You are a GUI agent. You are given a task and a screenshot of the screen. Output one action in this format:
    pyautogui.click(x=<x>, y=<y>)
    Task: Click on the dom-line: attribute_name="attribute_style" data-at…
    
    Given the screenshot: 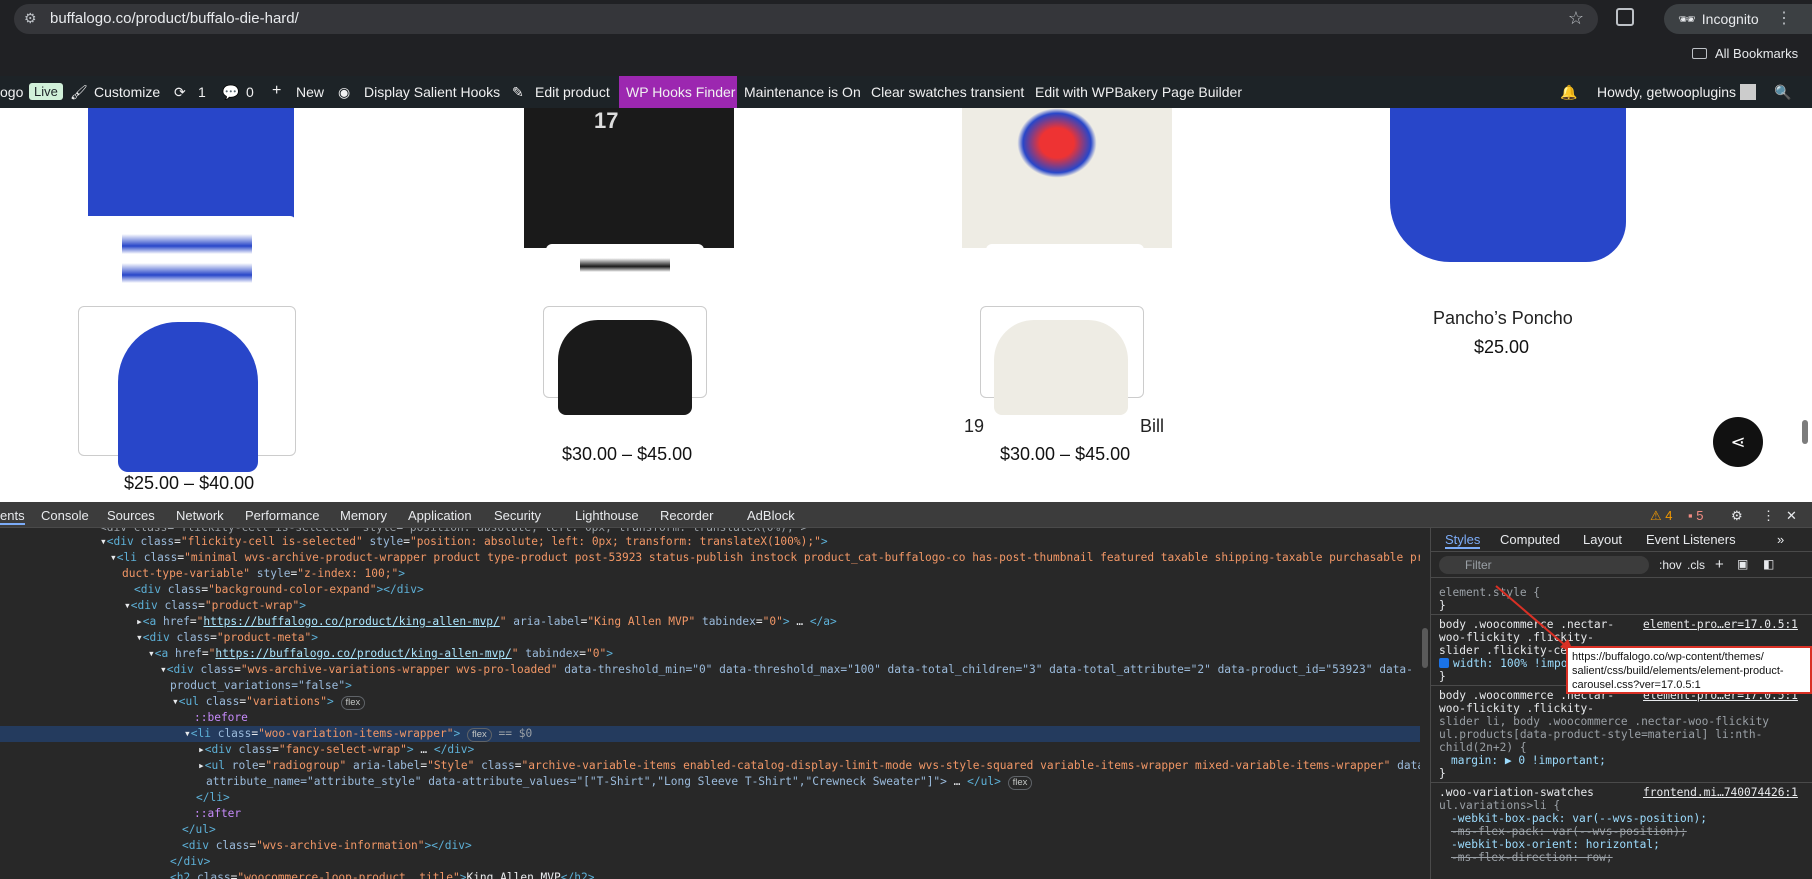 What is the action you would take?
    pyautogui.click(x=619, y=782)
    